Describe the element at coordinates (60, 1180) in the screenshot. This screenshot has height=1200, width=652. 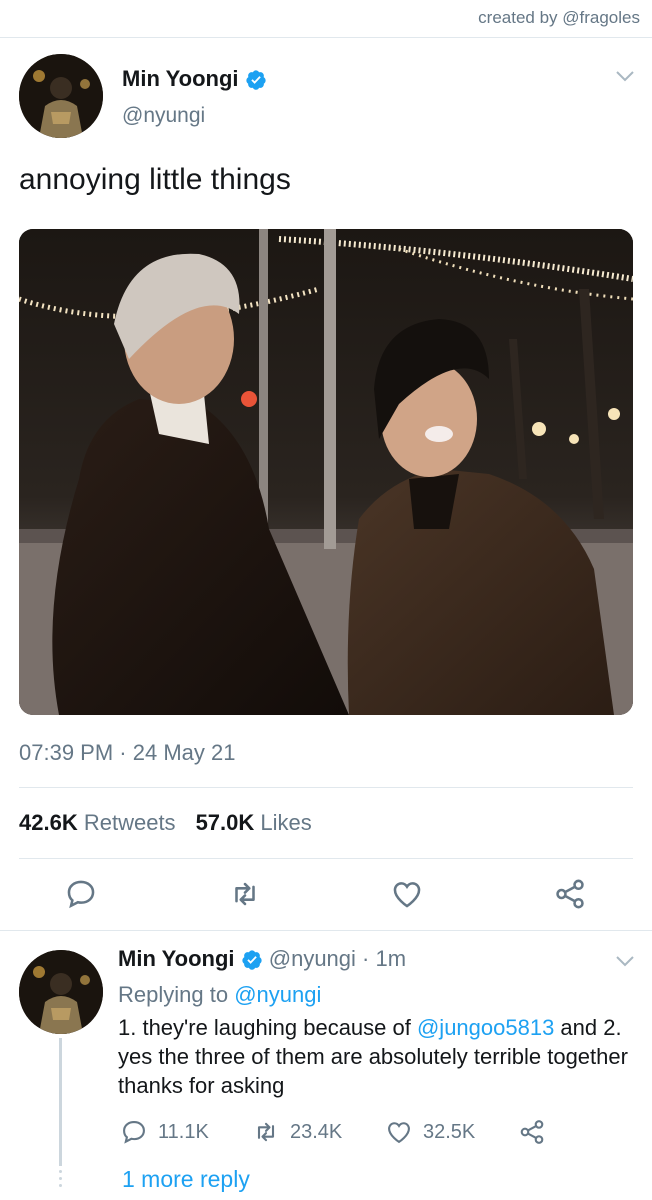
I see `thread-dots` at that location.